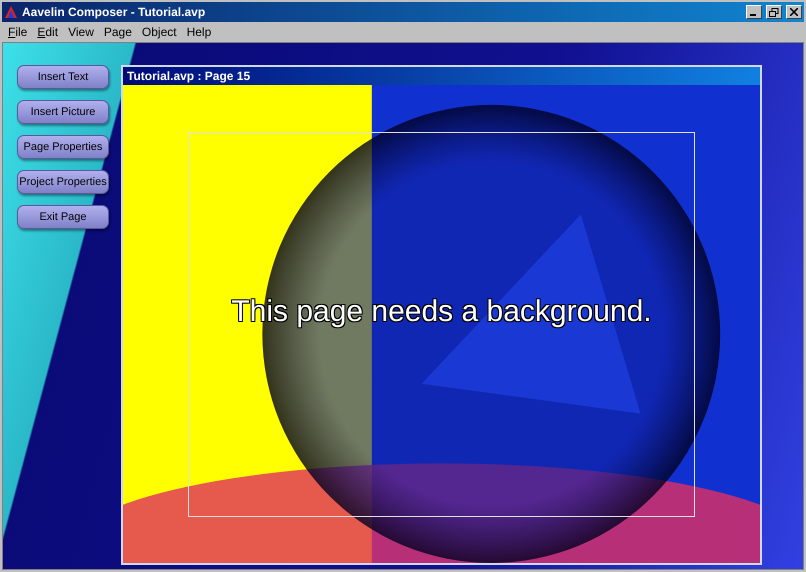 This screenshot has width=806, height=572. I want to click on restore-icon, so click(774, 12).